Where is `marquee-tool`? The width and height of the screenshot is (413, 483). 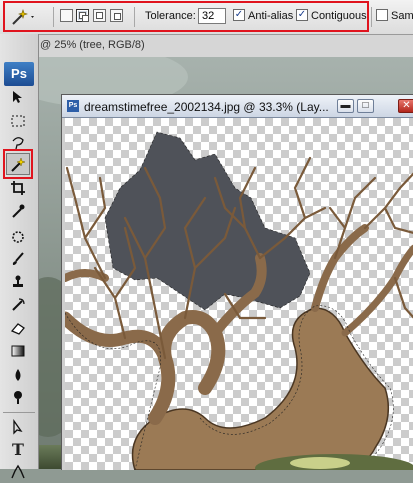
marquee-tool is located at coordinates (18, 121).